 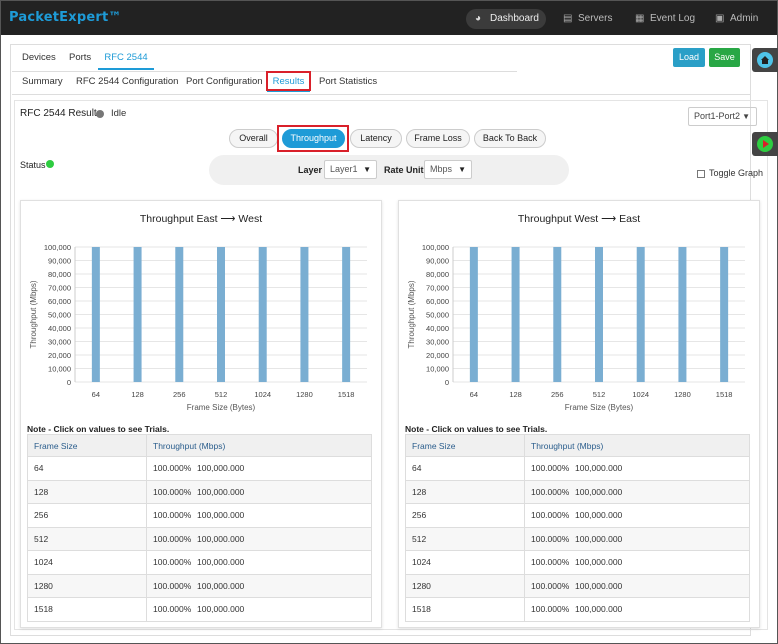 I want to click on side-home-button, so click(x=765, y=60).